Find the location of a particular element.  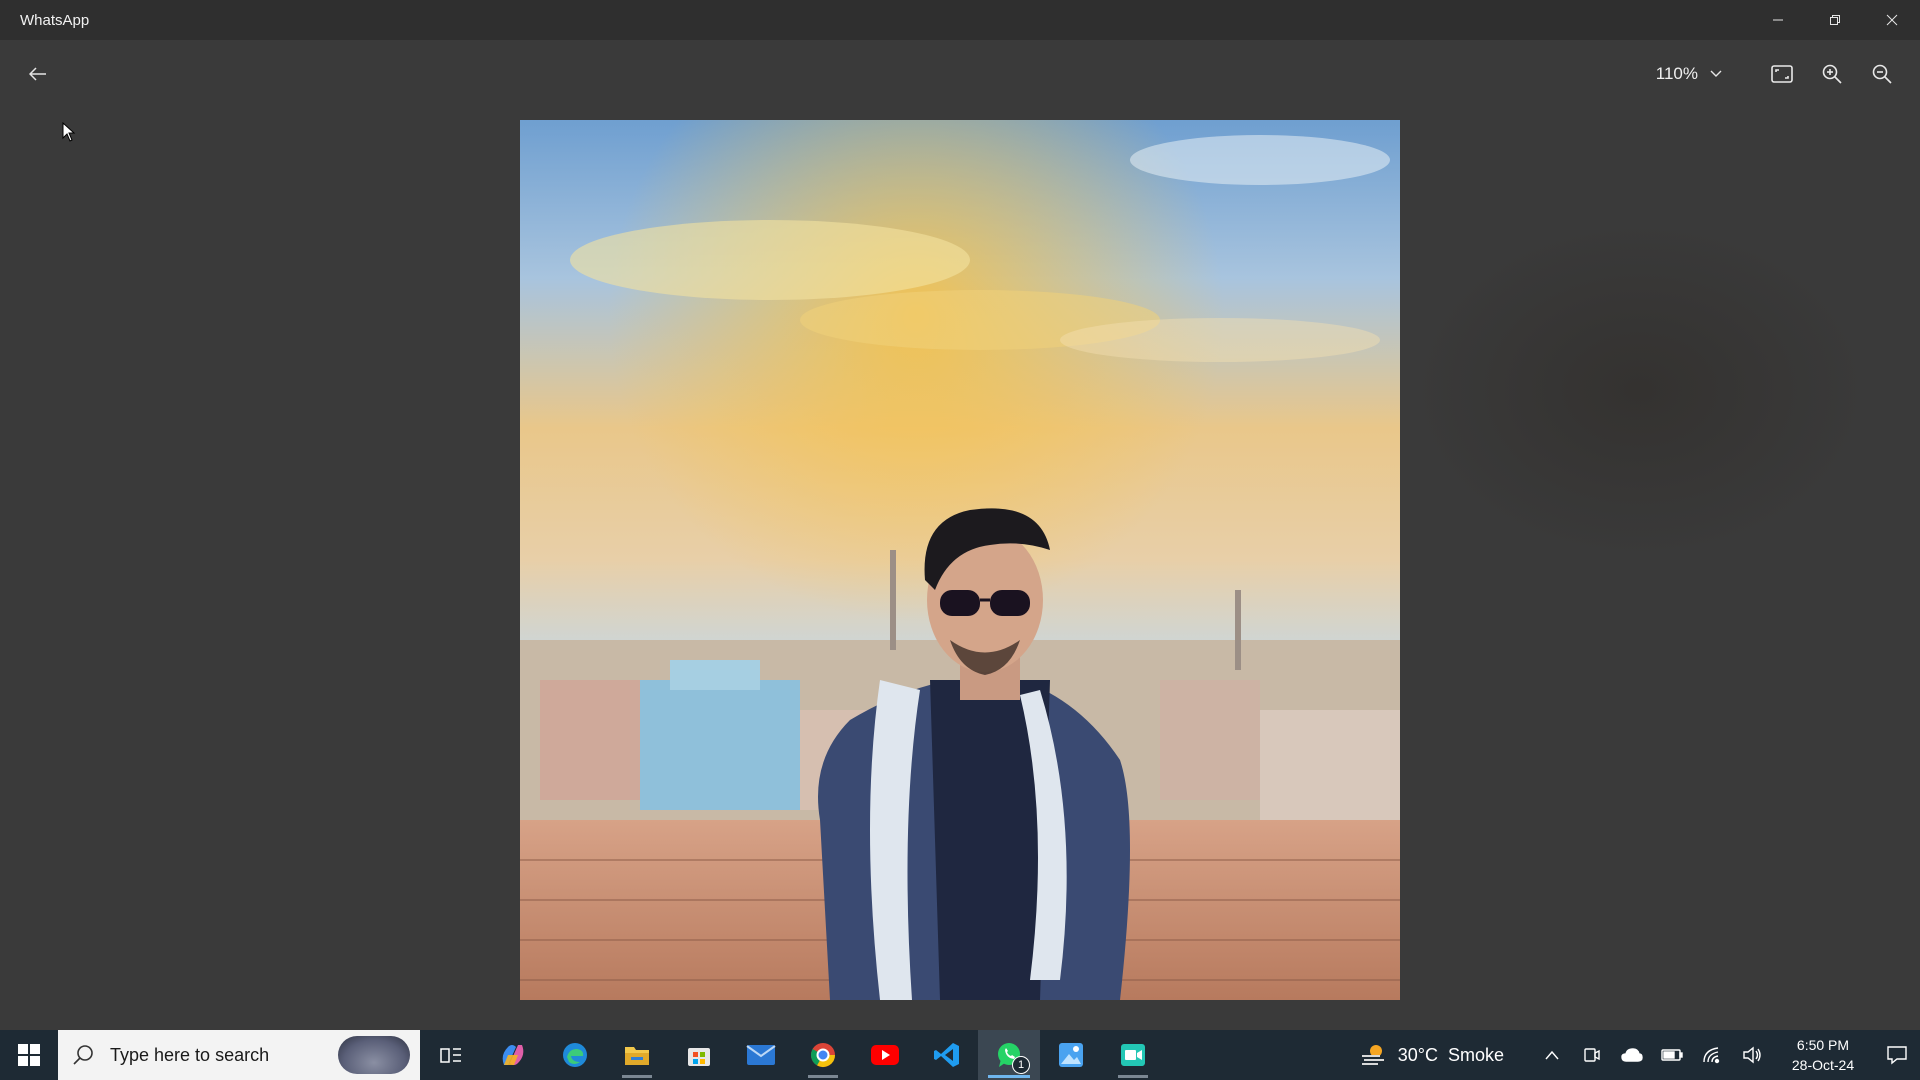

windows-logo-icon is located at coordinates (29, 1055).